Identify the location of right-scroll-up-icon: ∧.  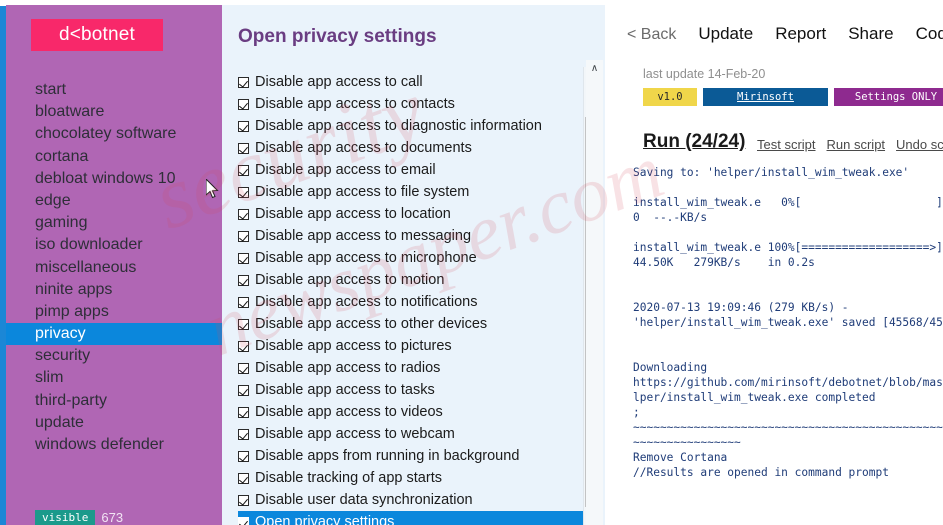
(594, 68).